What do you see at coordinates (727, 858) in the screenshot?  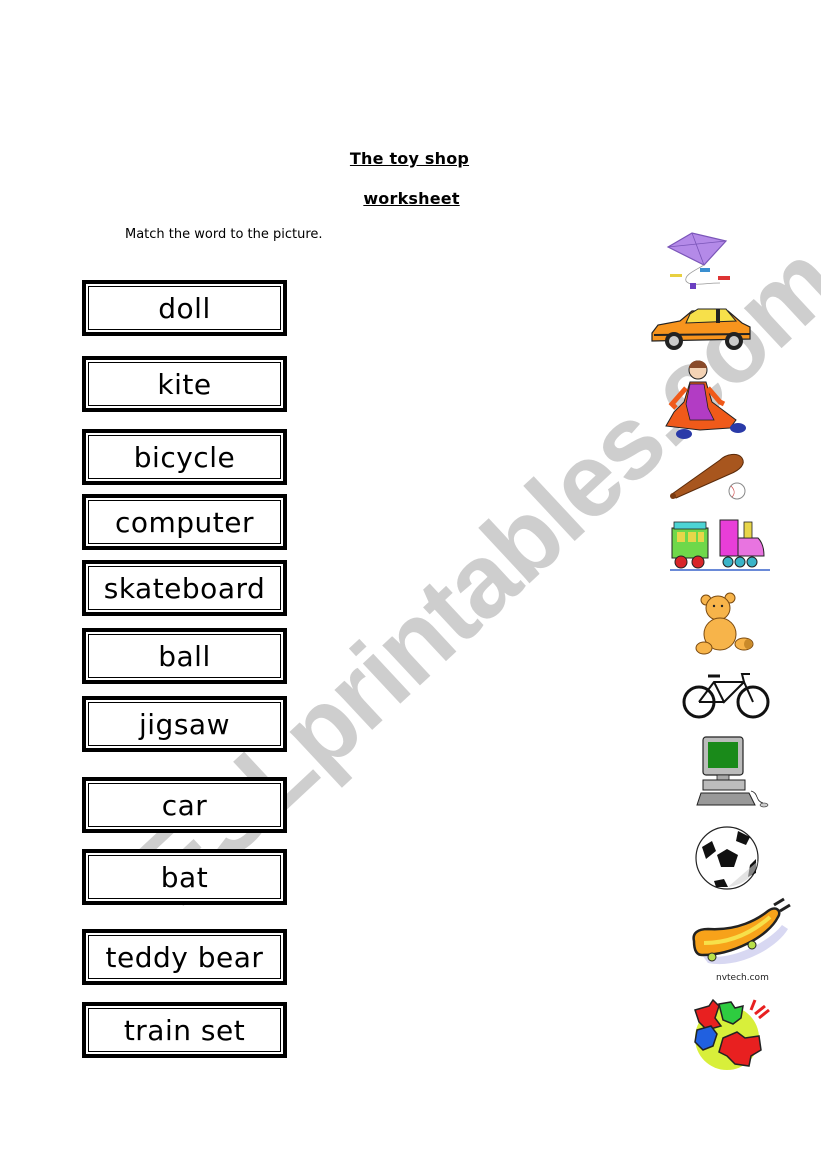 I see `ball-icon` at bounding box center [727, 858].